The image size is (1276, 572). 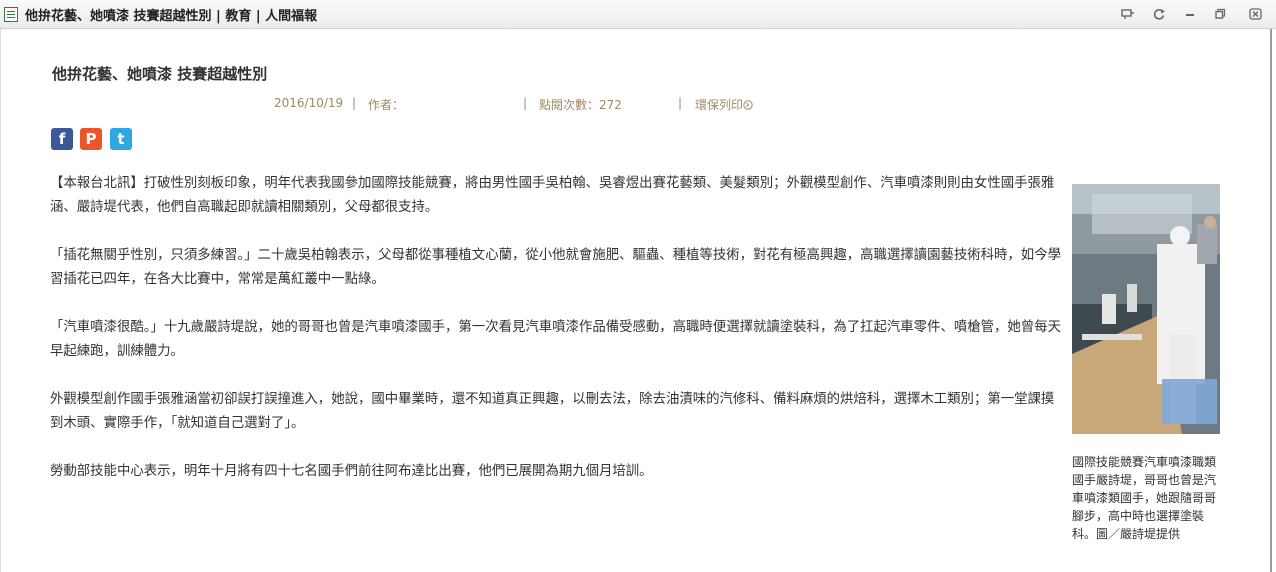 I want to click on plurk-share-button: P, so click(x=91, y=139).